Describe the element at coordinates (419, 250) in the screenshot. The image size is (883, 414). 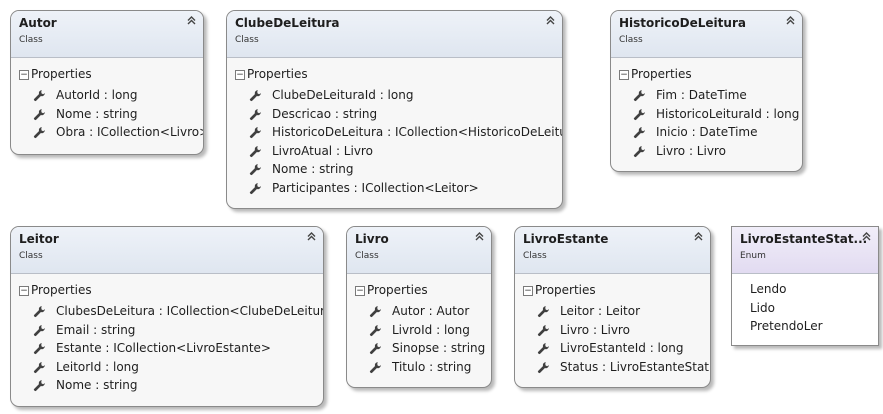
I see `class-header: Livro Class` at that location.